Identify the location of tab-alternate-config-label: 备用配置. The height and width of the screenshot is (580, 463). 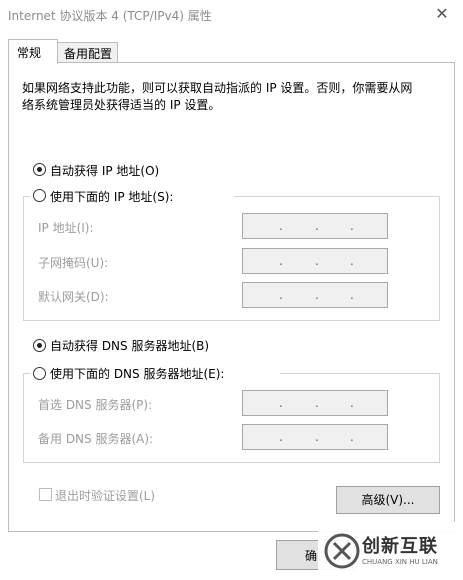
(88, 54).